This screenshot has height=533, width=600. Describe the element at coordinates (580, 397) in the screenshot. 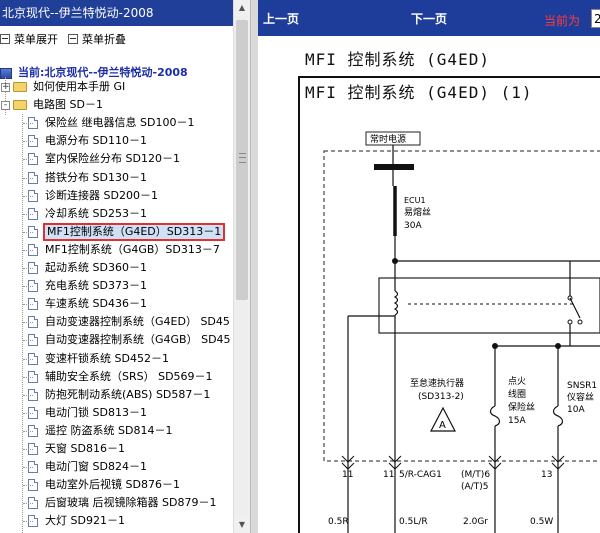

I see `fuse-snsr-line2: 仪容丝` at that location.